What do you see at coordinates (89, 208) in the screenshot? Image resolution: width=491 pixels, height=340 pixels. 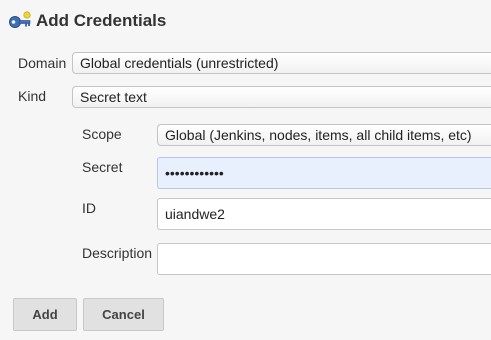 I see `id-label: ID` at bounding box center [89, 208].